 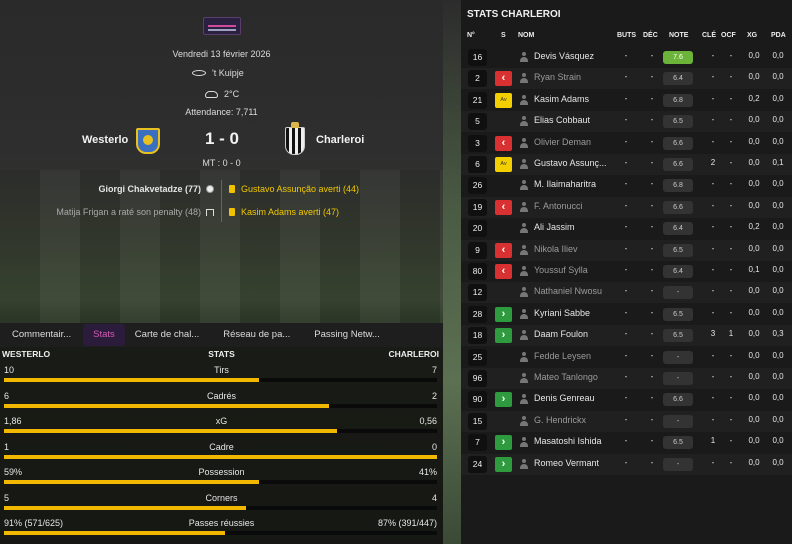 What do you see at coordinates (526, 35) in the screenshot?
I see `header-name: NOM` at bounding box center [526, 35].